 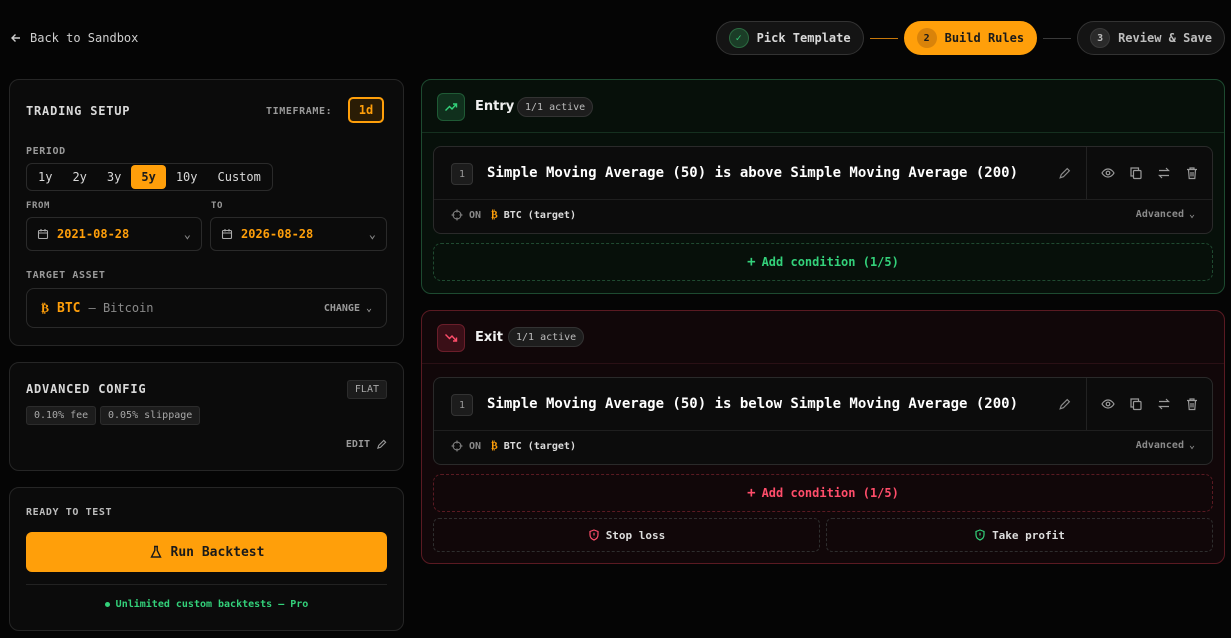 What do you see at coordinates (489, 337) in the screenshot?
I see `exit-title: Exit` at bounding box center [489, 337].